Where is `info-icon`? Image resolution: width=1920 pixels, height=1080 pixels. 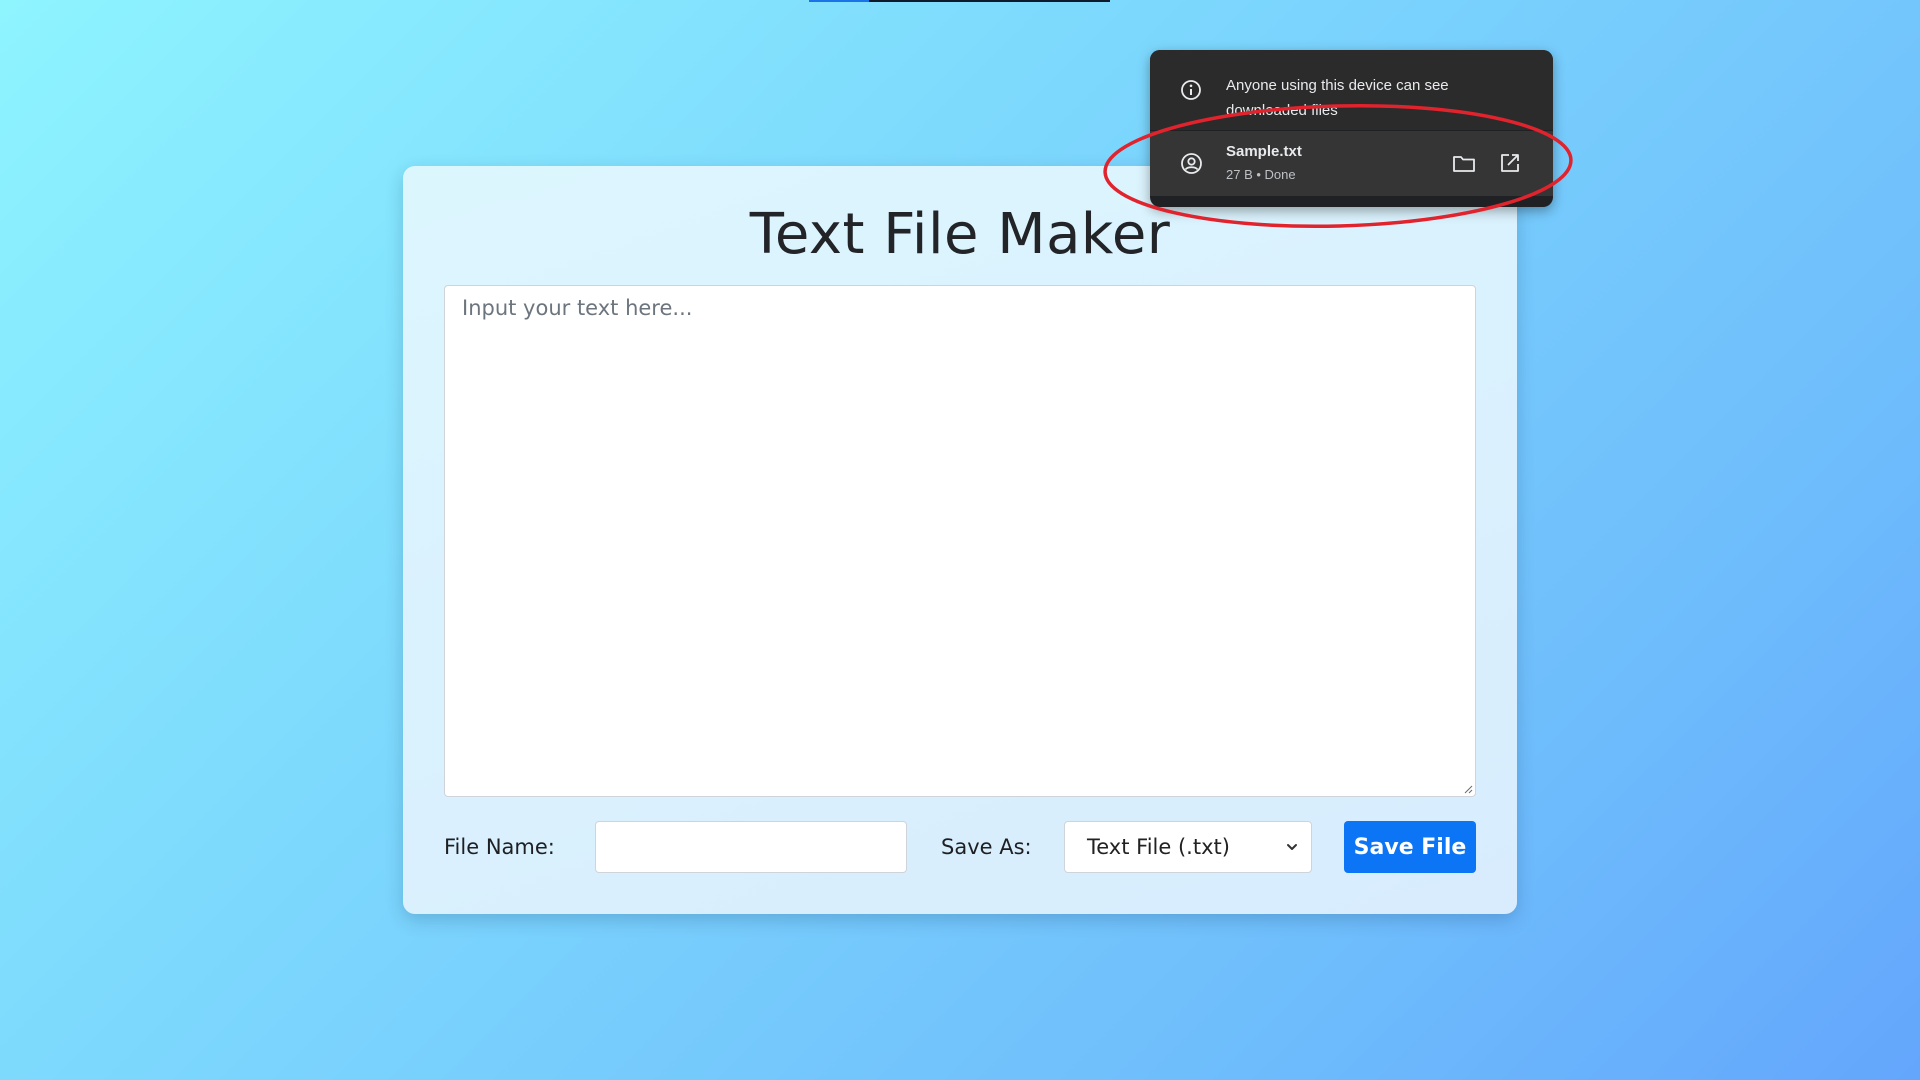
info-icon is located at coordinates (1191, 90).